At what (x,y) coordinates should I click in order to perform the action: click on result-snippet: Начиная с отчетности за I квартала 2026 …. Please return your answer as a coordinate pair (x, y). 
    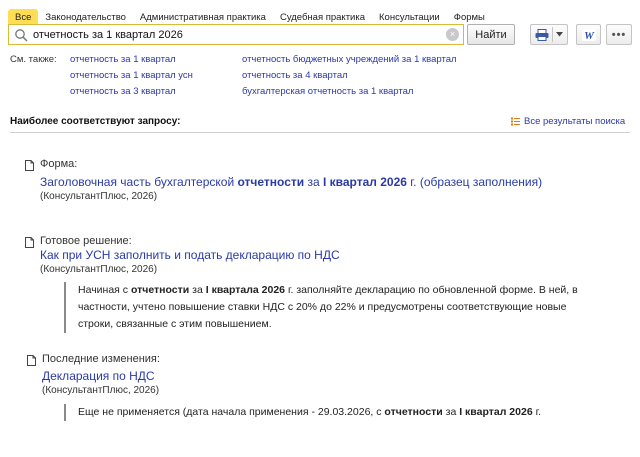
    Looking at the image, I should click on (324, 307).